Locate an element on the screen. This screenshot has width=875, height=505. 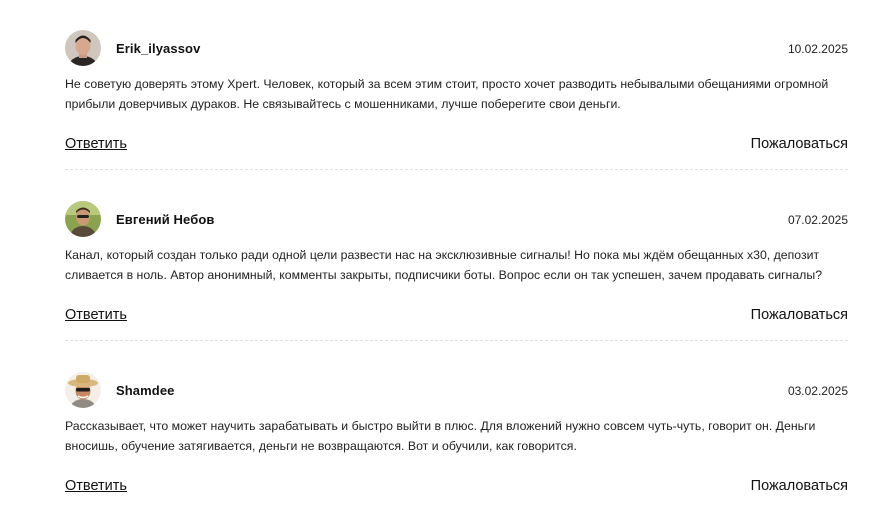
comment-date: 07.02.2025 is located at coordinates (817, 220).